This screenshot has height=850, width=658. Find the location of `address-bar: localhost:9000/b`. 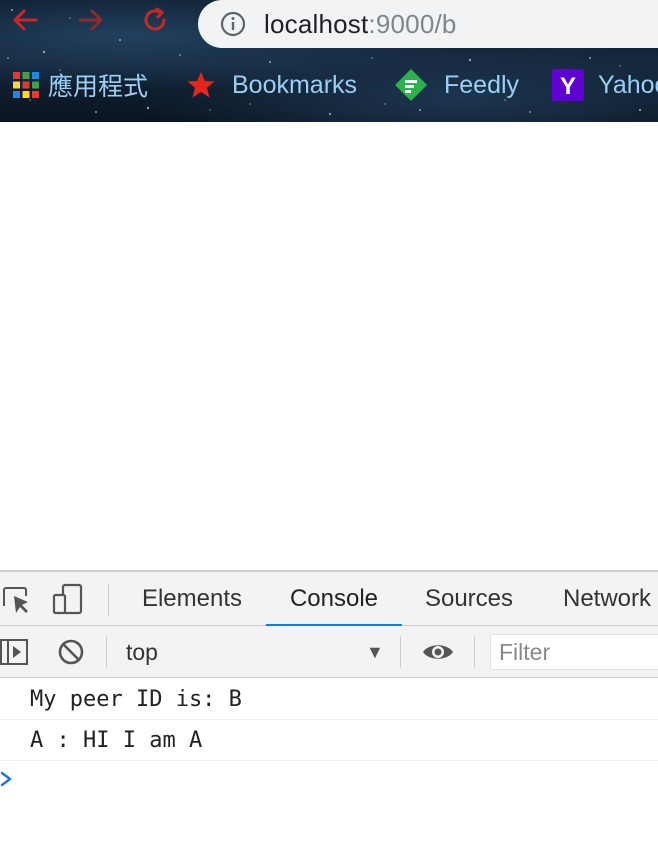

address-bar: localhost:9000/b is located at coordinates (428, 24).